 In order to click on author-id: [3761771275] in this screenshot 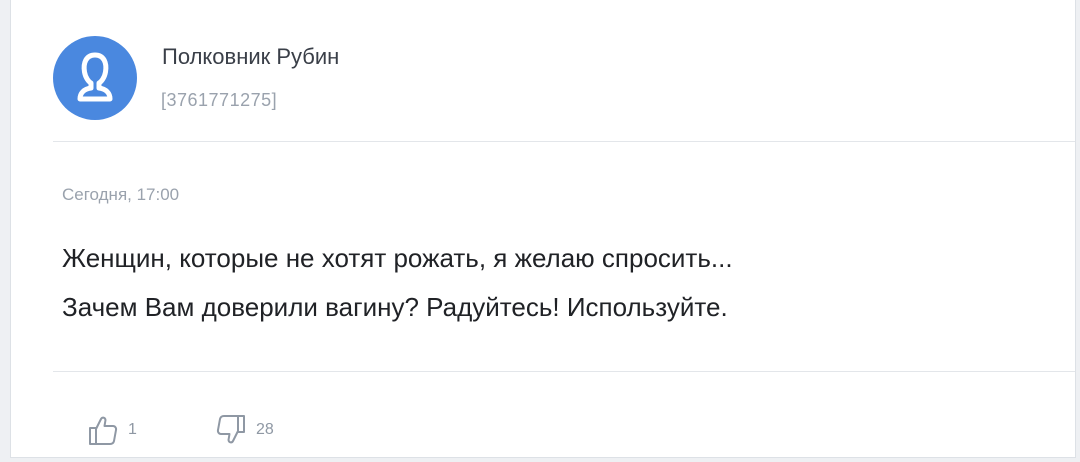, I will do `click(219, 100)`.